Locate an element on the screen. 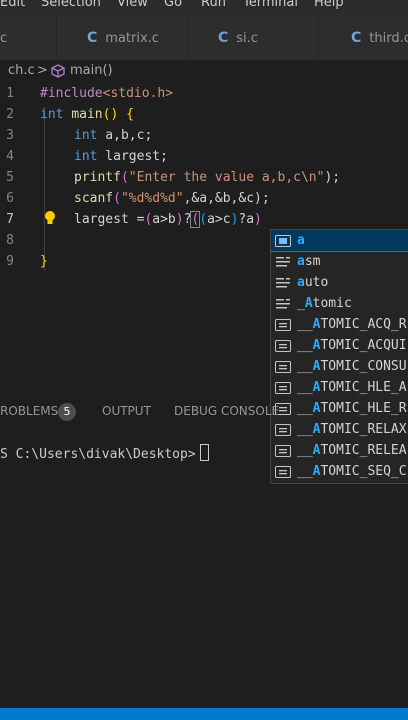 The image size is (408, 720). tab-label: matrix.c is located at coordinates (132, 38).